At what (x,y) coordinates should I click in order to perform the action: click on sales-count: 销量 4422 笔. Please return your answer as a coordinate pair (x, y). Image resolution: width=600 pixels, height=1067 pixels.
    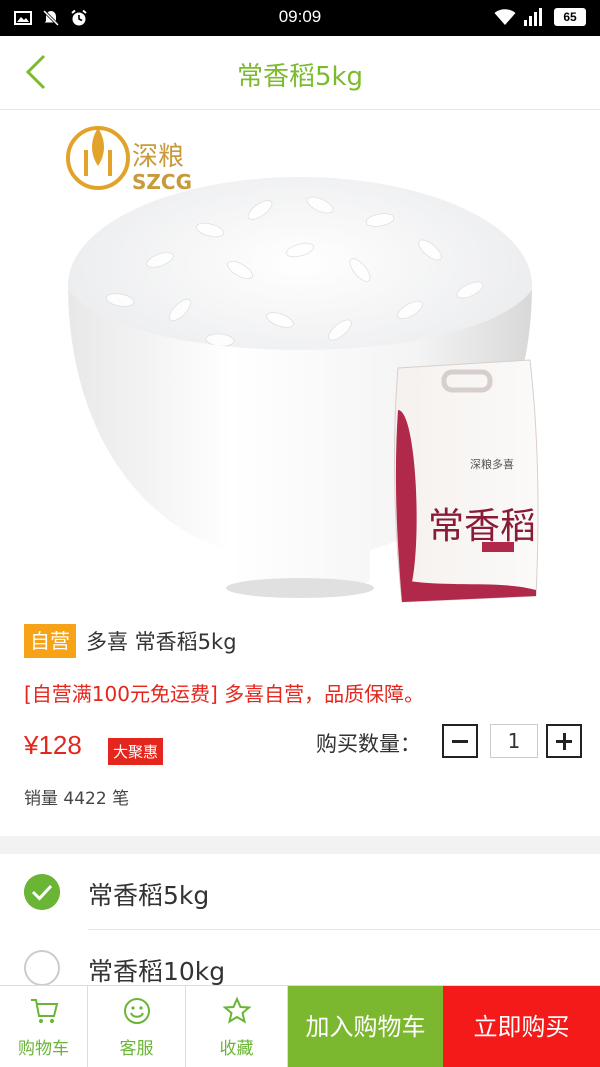
    Looking at the image, I should click on (77, 799).